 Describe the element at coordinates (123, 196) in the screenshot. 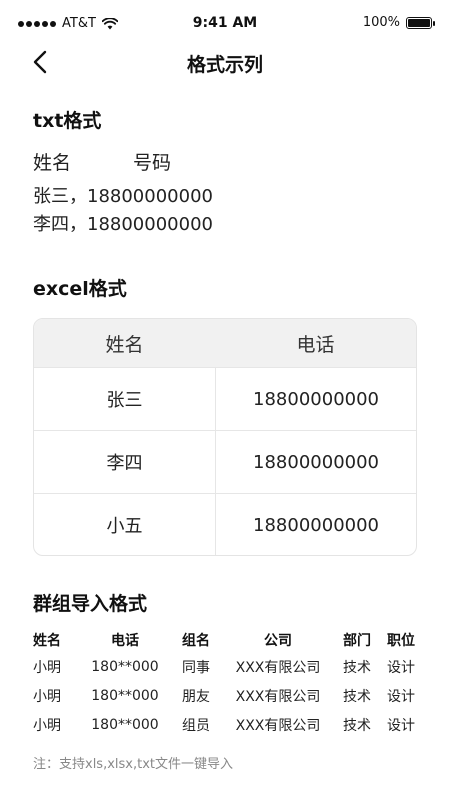

I see `txt-line: 张三，18800000000` at that location.